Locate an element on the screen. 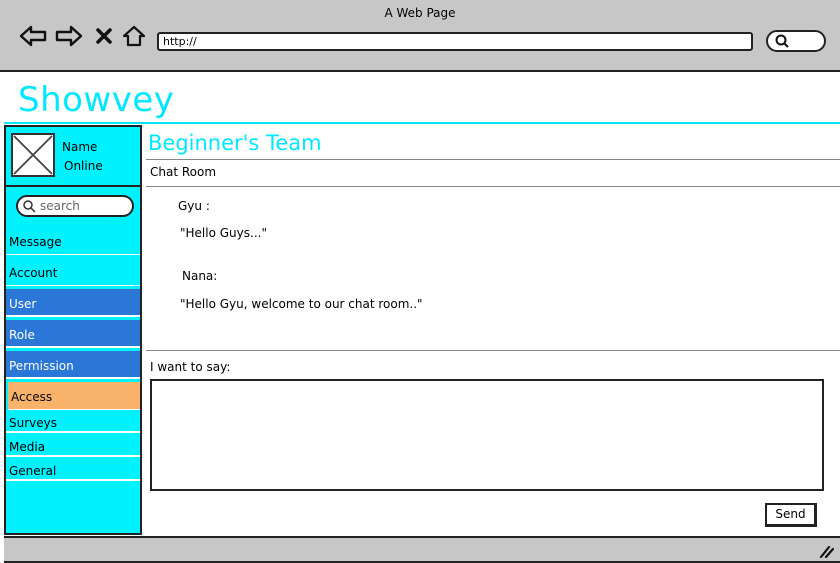 The image size is (840, 563). message-sender: Gyu : is located at coordinates (194, 206).